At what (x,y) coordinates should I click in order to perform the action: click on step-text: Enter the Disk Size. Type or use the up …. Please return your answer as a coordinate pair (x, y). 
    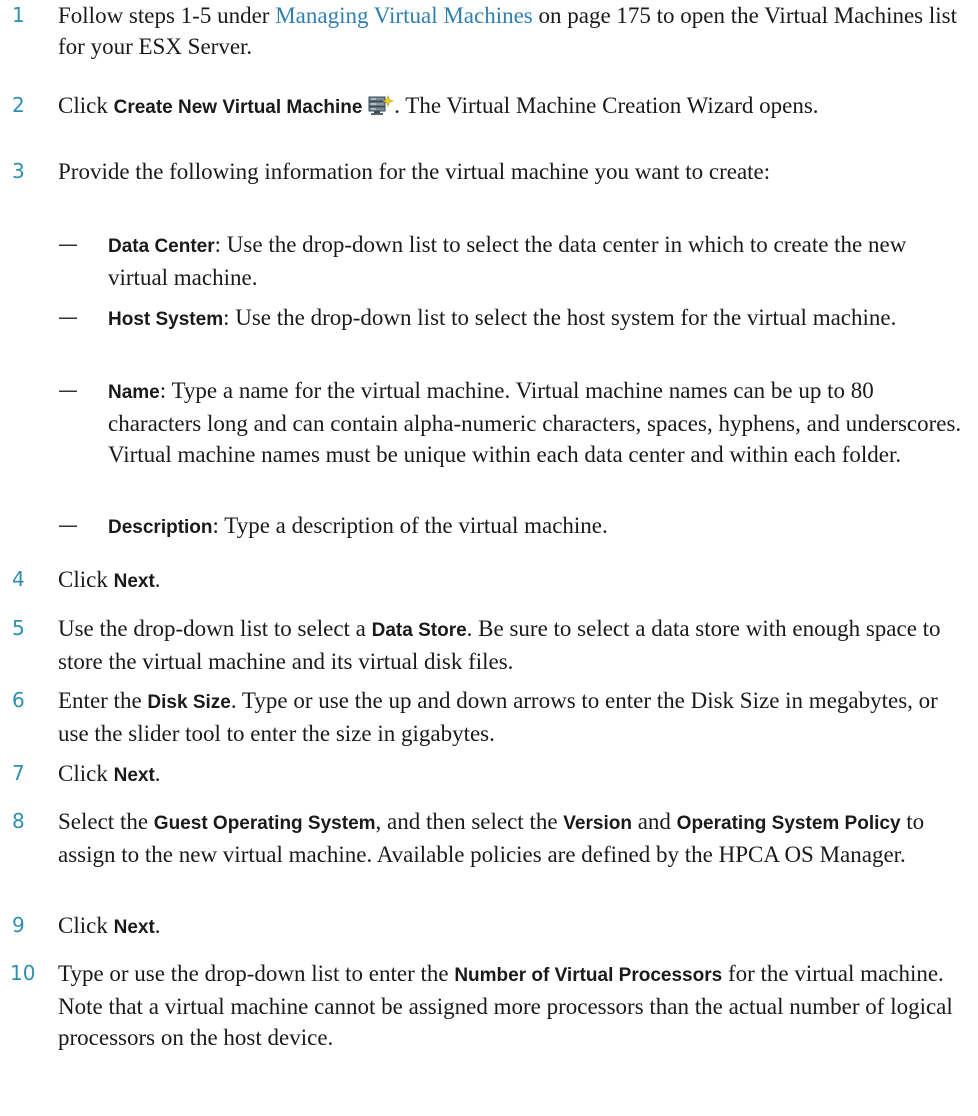
    Looking at the image, I should click on (498, 717).